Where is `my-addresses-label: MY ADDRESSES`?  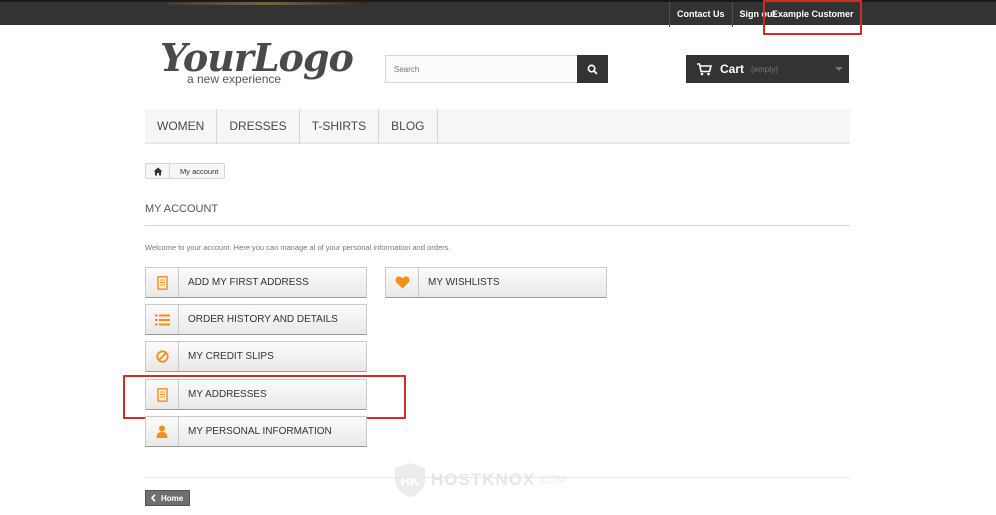
my-addresses-label: MY ADDRESSES is located at coordinates (227, 394).